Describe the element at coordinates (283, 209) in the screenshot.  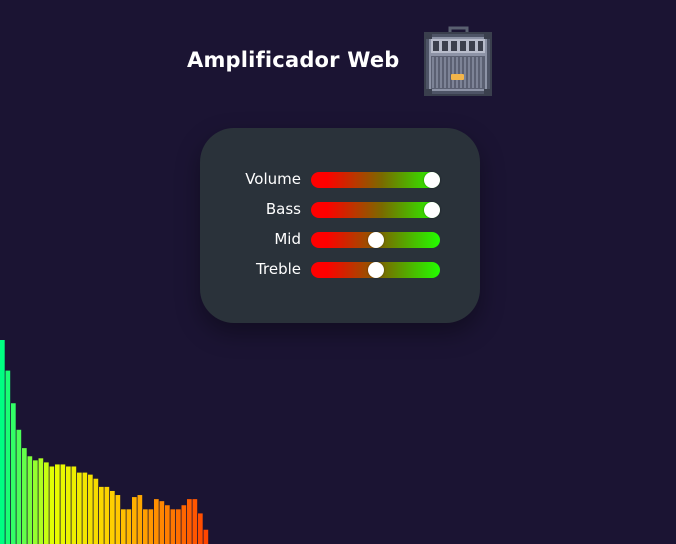
I see `bass-label: Bass` at that location.